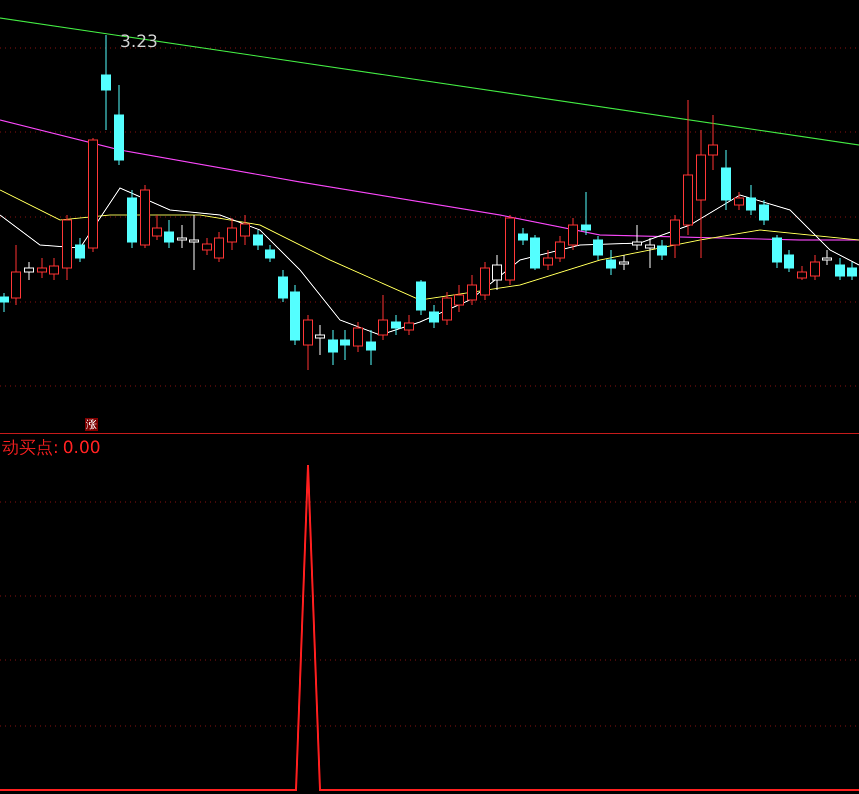 The width and height of the screenshot is (859, 794). What do you see at coordinates (91, 424) in the screenshot?
I see `rise-badge: 涨` at bounding box center [91, 424].